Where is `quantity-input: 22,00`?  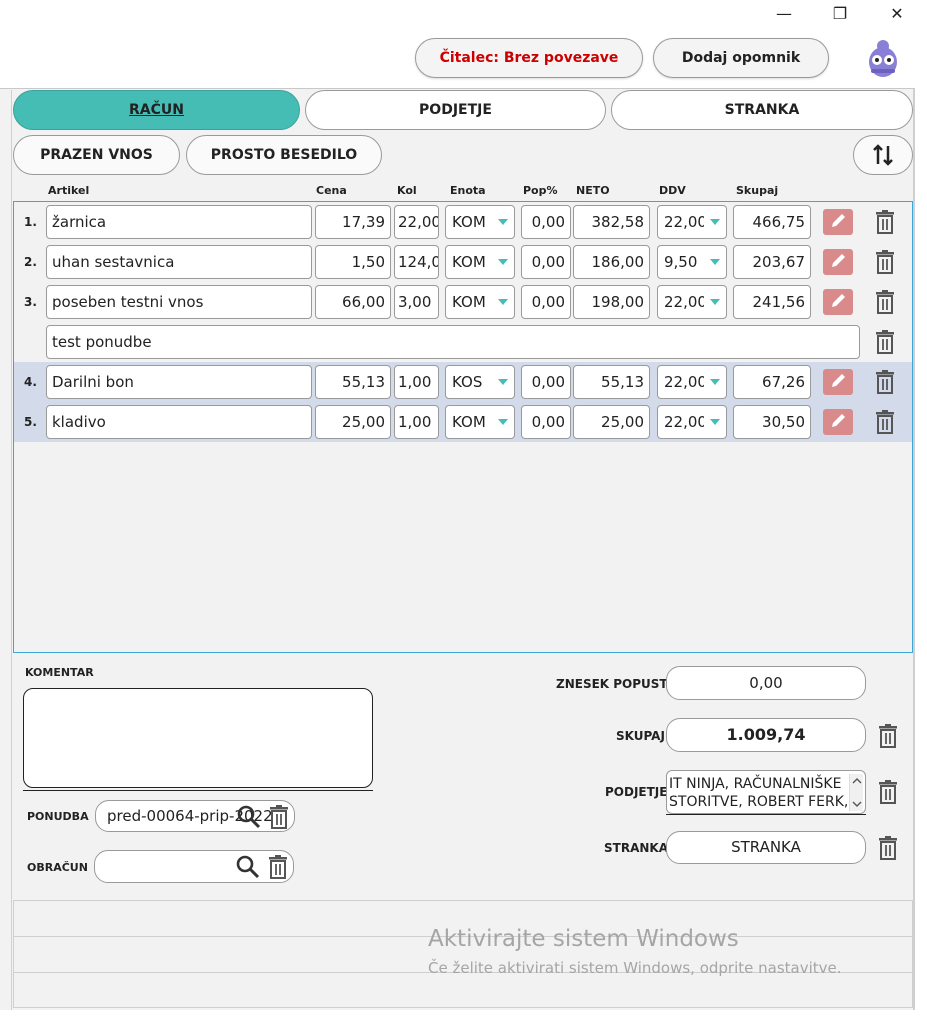 quantity-input: 22,00 is located at coordinates (416, 222).